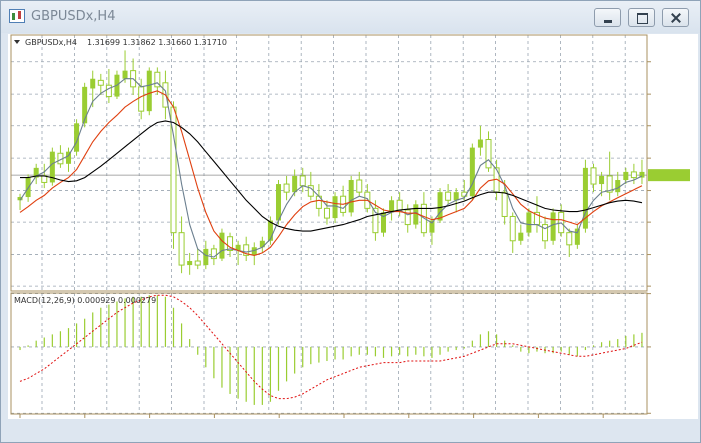 This screenshot has width=701, height=443. I want to click on chart-symbol-label: GBPUSDx,H4, so click(51, 42).